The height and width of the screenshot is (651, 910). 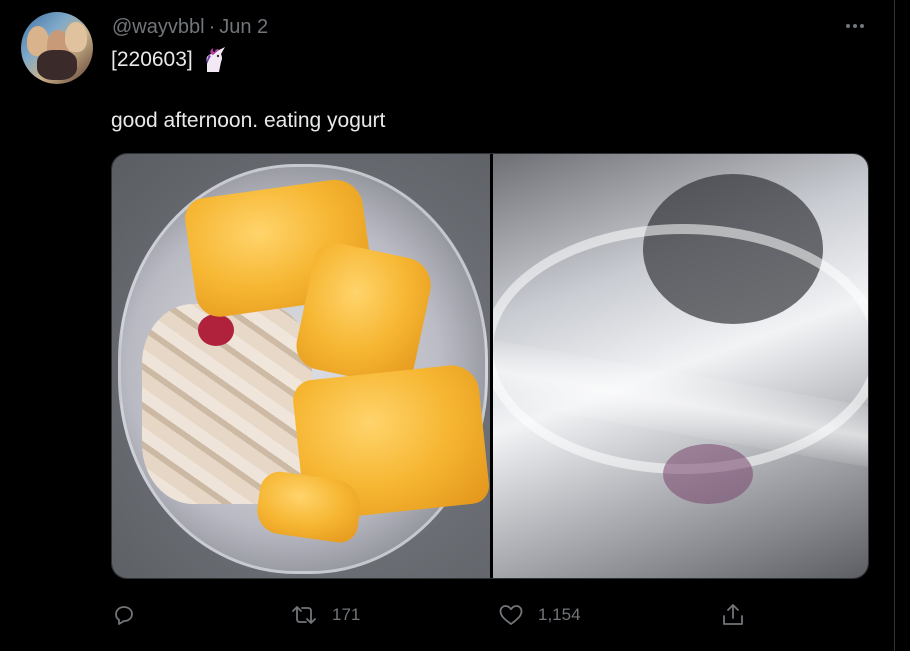 I want to click on tweet-actions: 171 1,154, so click(x=447, y=615).